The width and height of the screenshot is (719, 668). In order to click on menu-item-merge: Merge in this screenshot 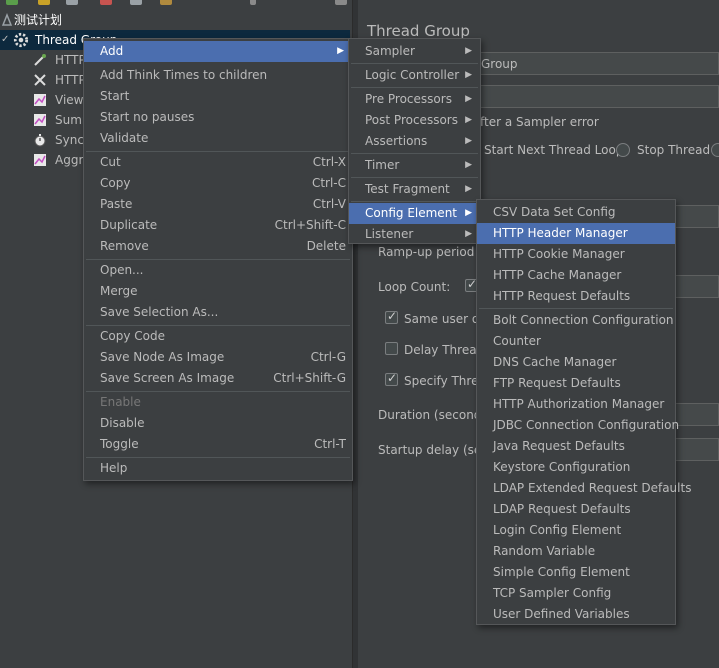, I will do `click(218, 291)`.